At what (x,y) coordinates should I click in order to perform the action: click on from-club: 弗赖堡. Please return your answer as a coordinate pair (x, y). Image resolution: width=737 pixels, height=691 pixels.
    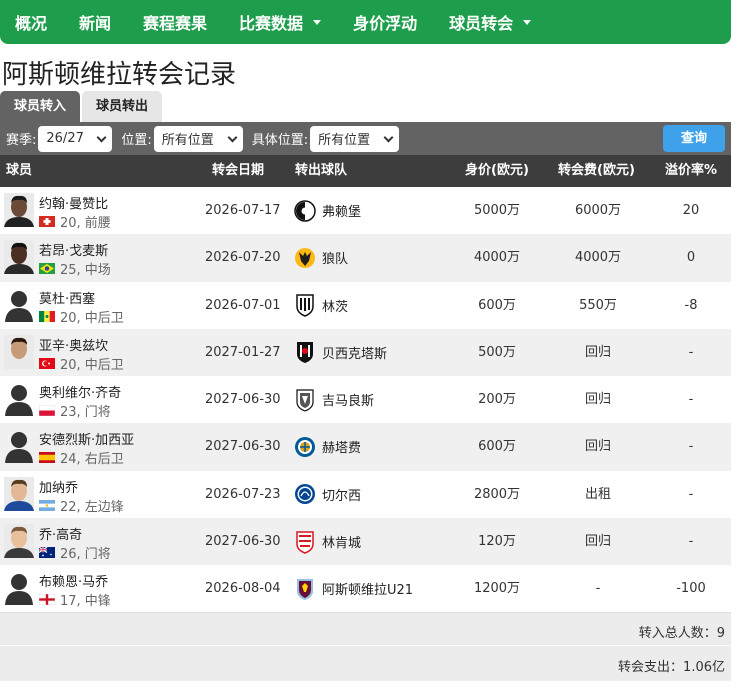
    Looking at the image, I should click on (327, 210).